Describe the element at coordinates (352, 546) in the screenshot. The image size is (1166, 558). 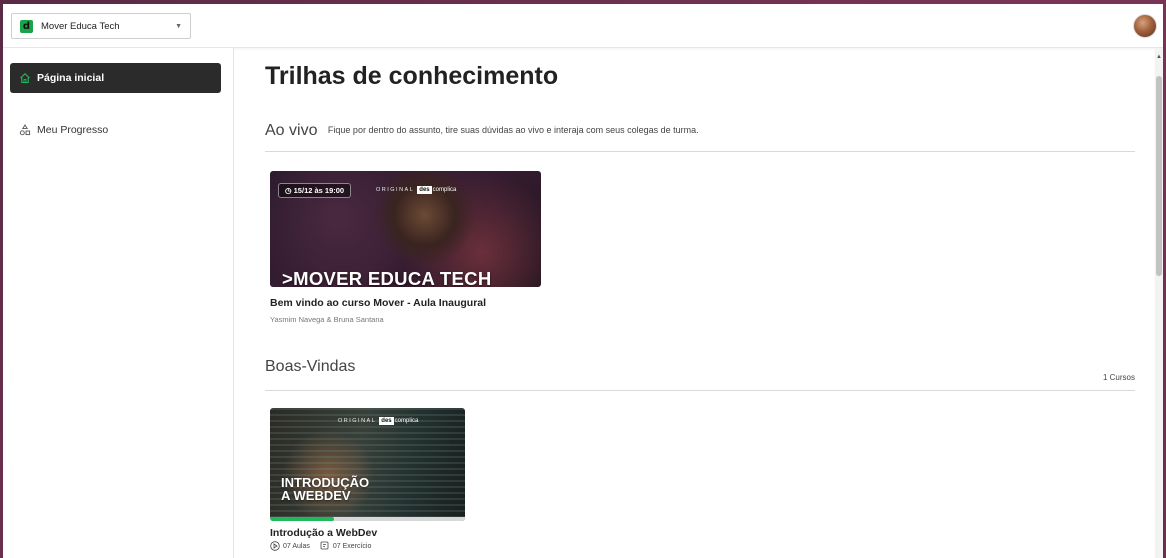
I see `exercises-count: 07 Exercício` at that location.